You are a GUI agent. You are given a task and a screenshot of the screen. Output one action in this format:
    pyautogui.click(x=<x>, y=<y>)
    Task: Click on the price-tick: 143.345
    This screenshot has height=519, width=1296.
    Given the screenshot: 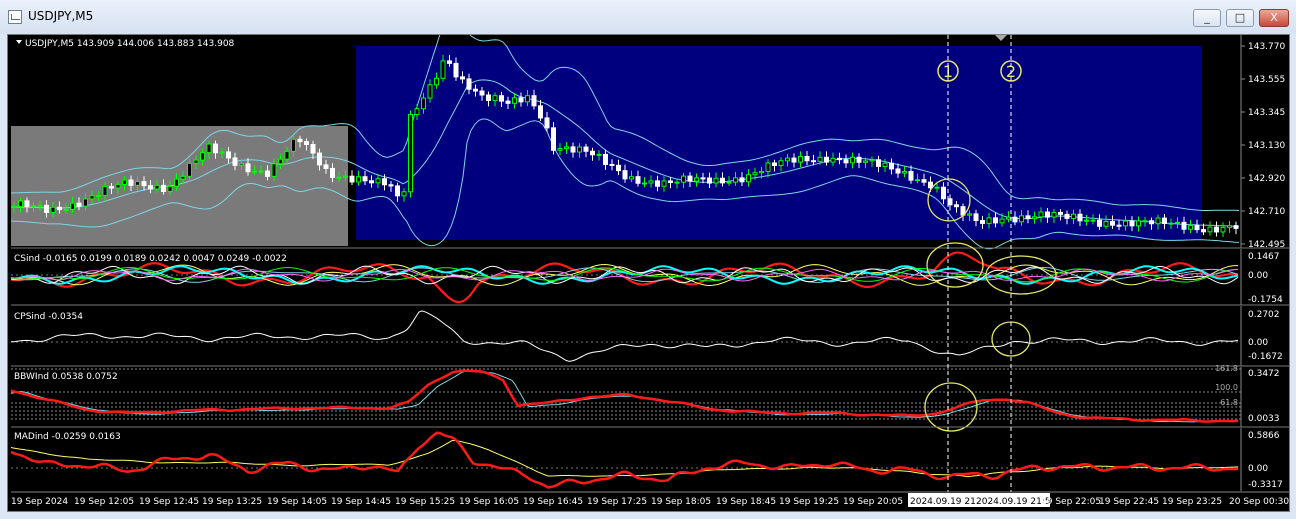 What is the action you would take?
    pyautogui.click(x=1266, y=113)
    